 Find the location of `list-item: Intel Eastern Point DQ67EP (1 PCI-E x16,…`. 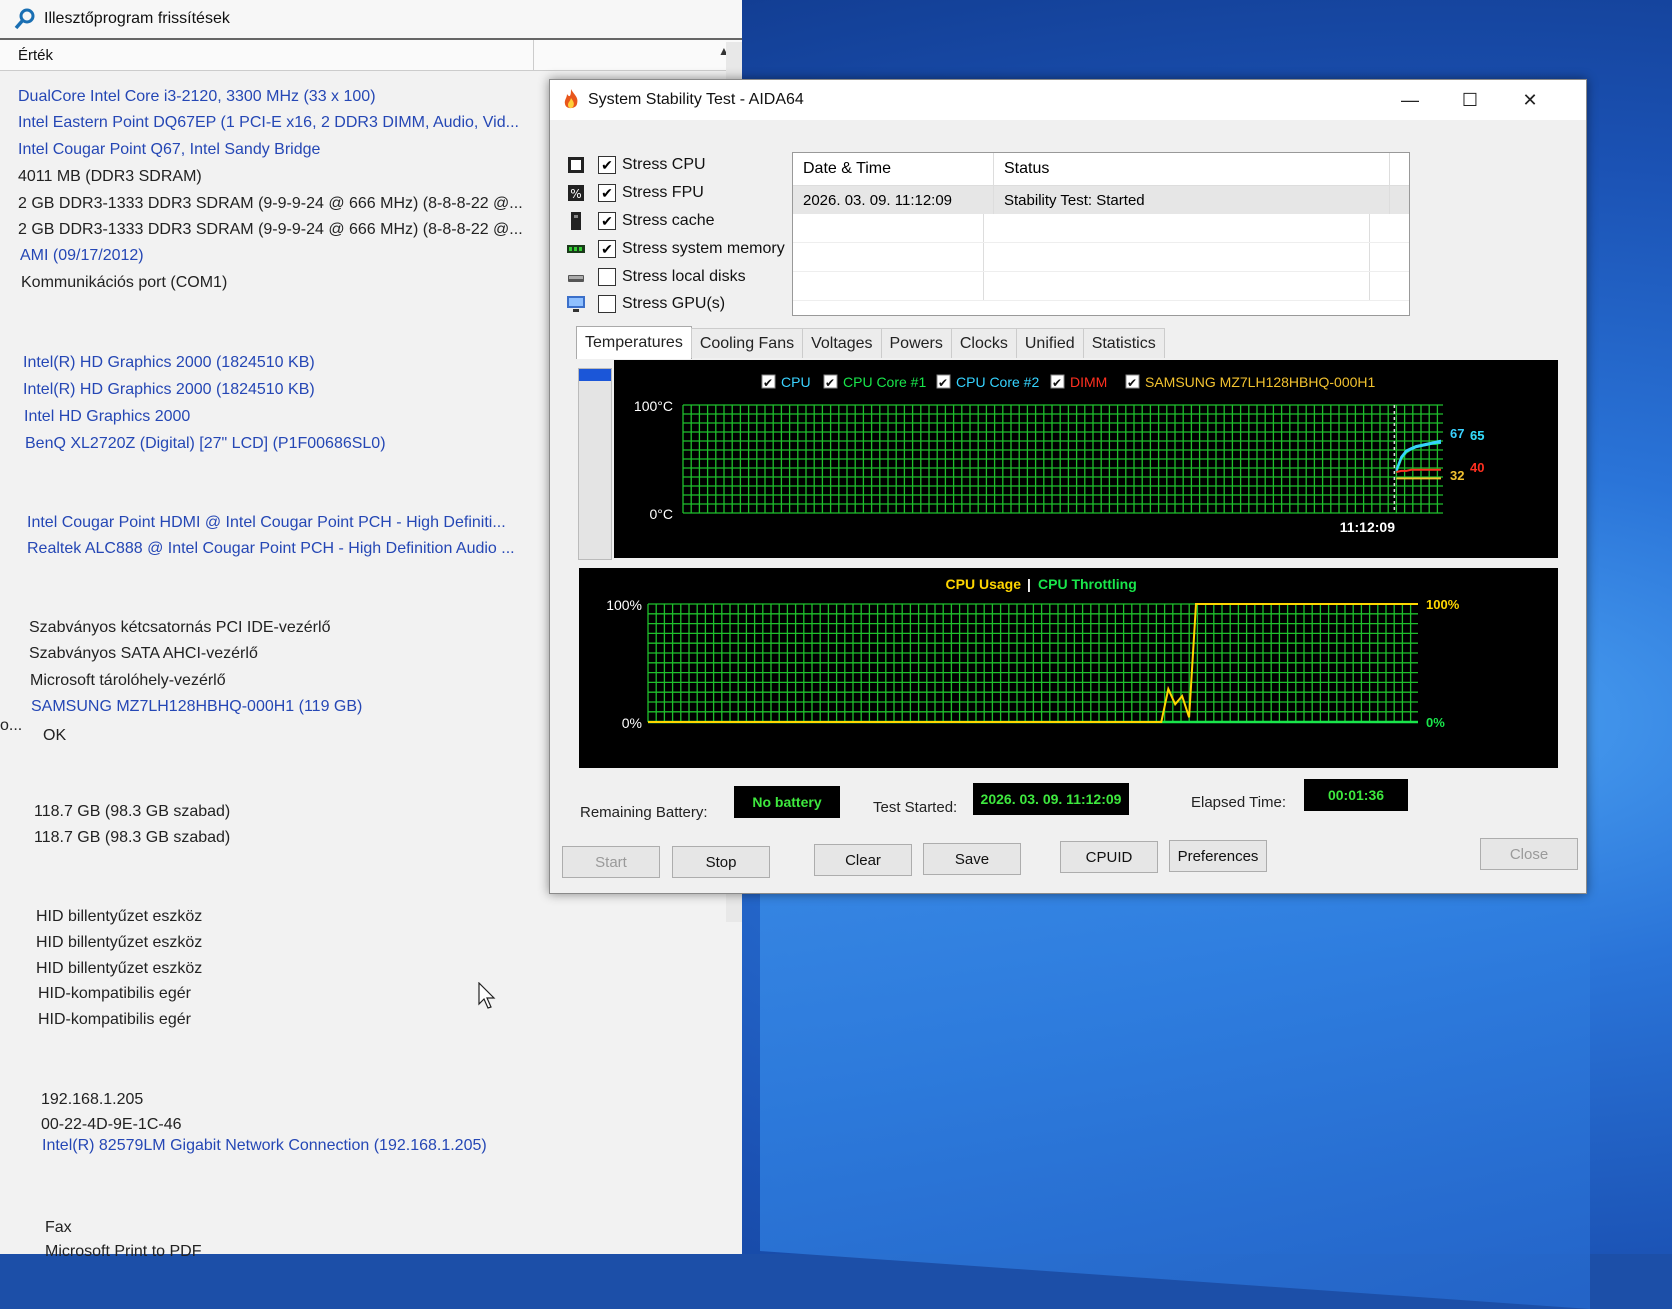

list-item: Intel Eastern Point DQ67EP (1 PCI-E x16,… is located at coordinates (268, 123).